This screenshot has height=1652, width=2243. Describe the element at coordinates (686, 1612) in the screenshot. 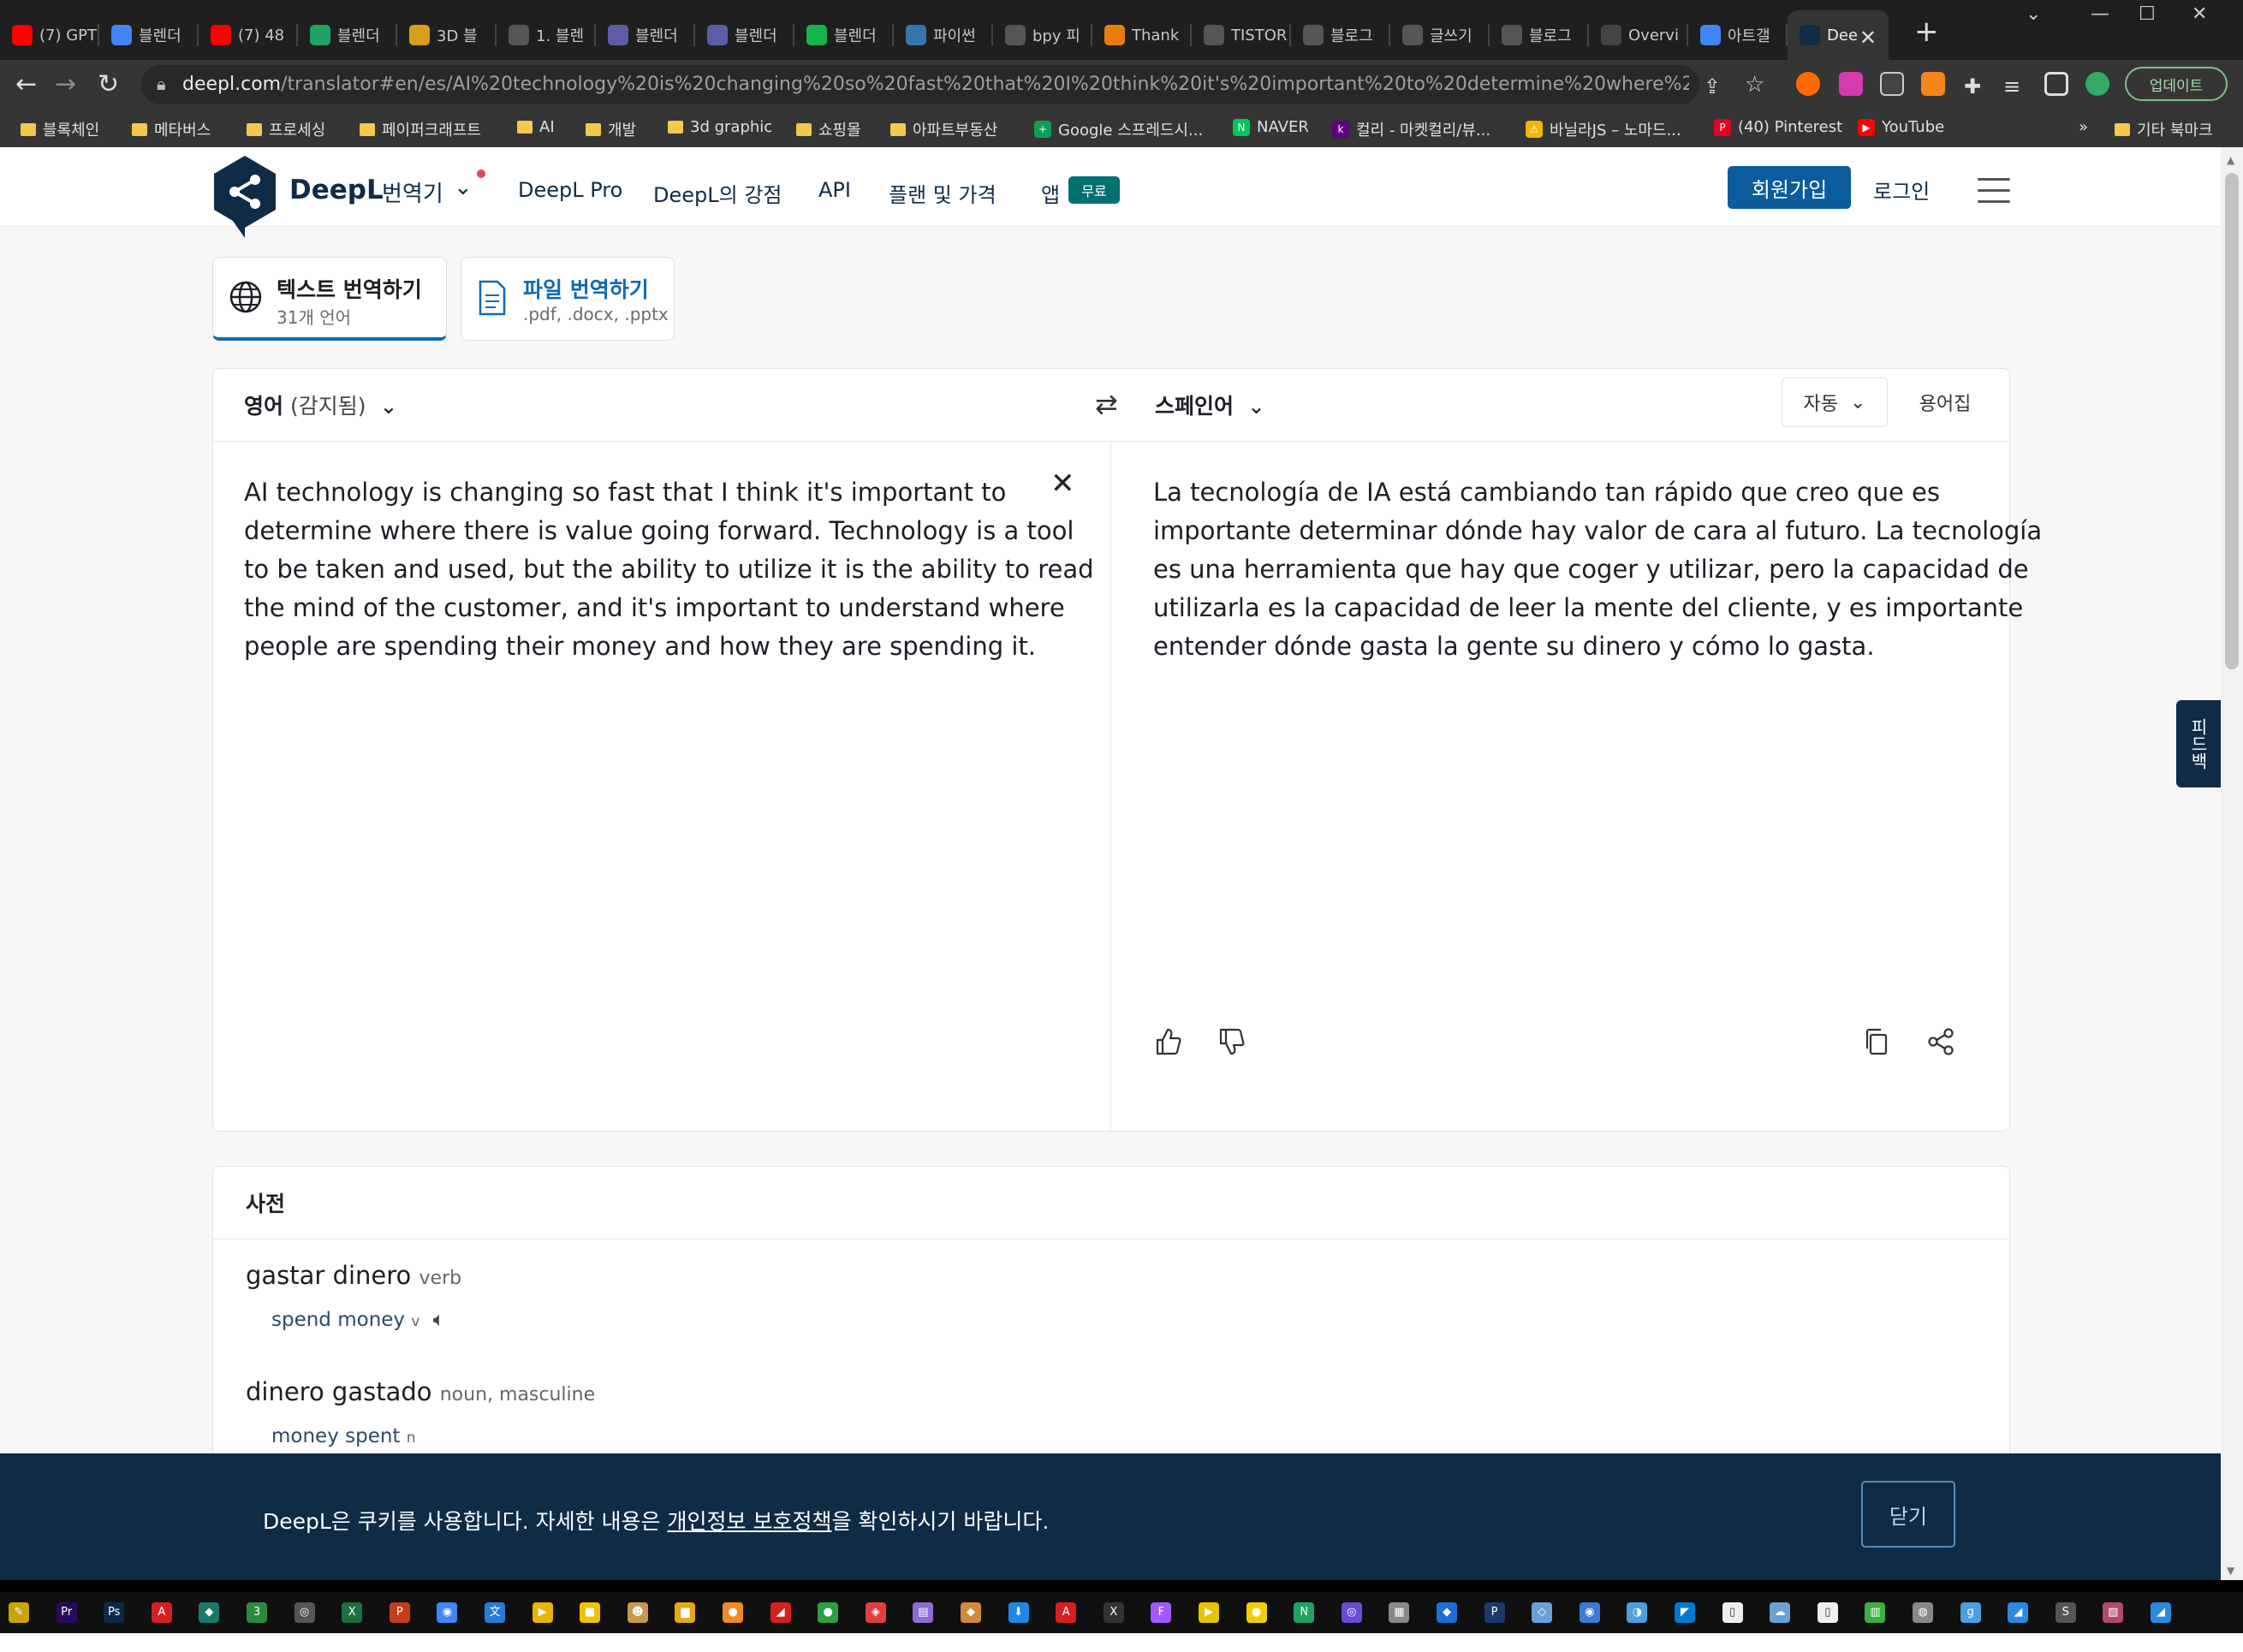

I see `taskbar-app-icon: ▆` at that location.